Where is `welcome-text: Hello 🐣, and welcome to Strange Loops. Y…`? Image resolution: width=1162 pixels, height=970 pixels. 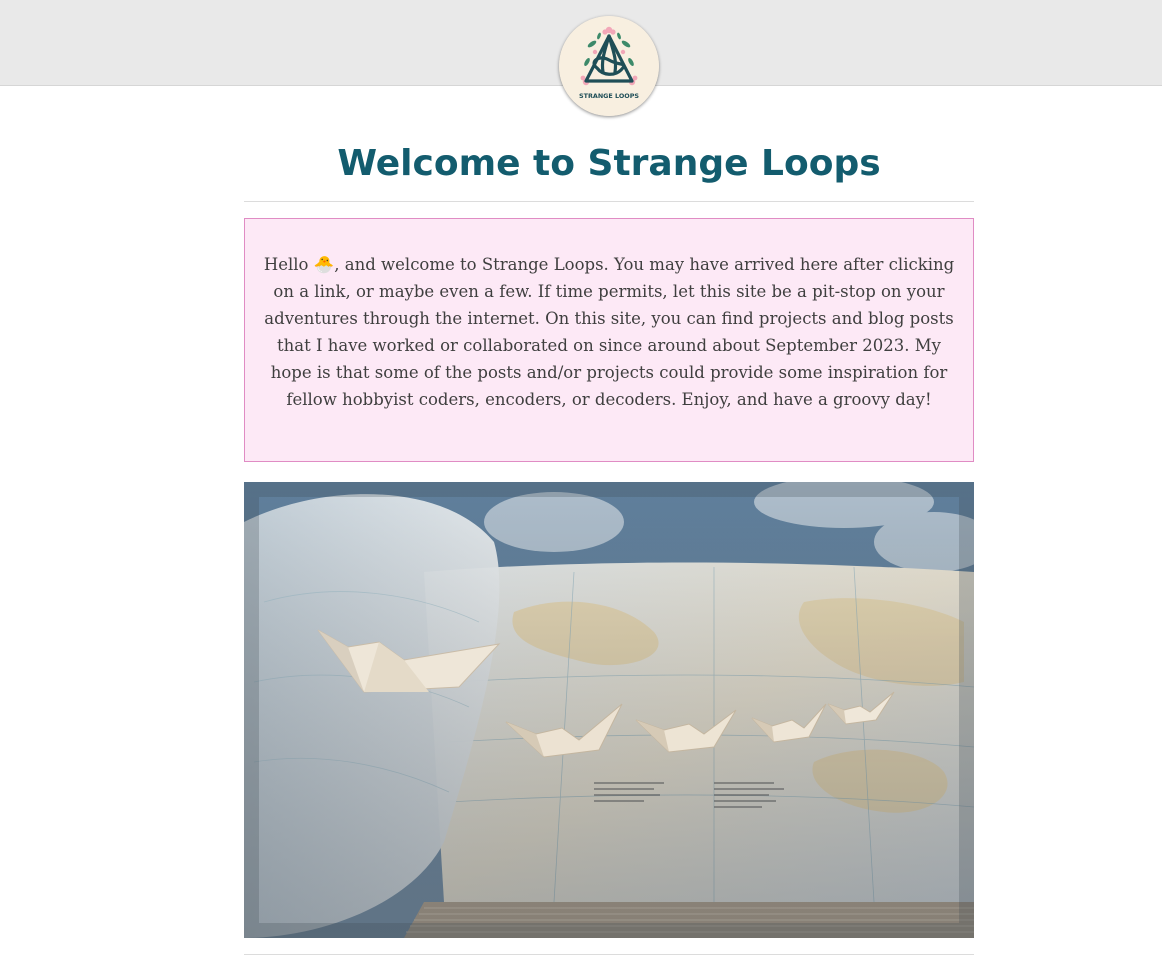
welcome-text: Hello 🐣, and welcome to Strange Loops. Y… is located at coordinates (609, 332).